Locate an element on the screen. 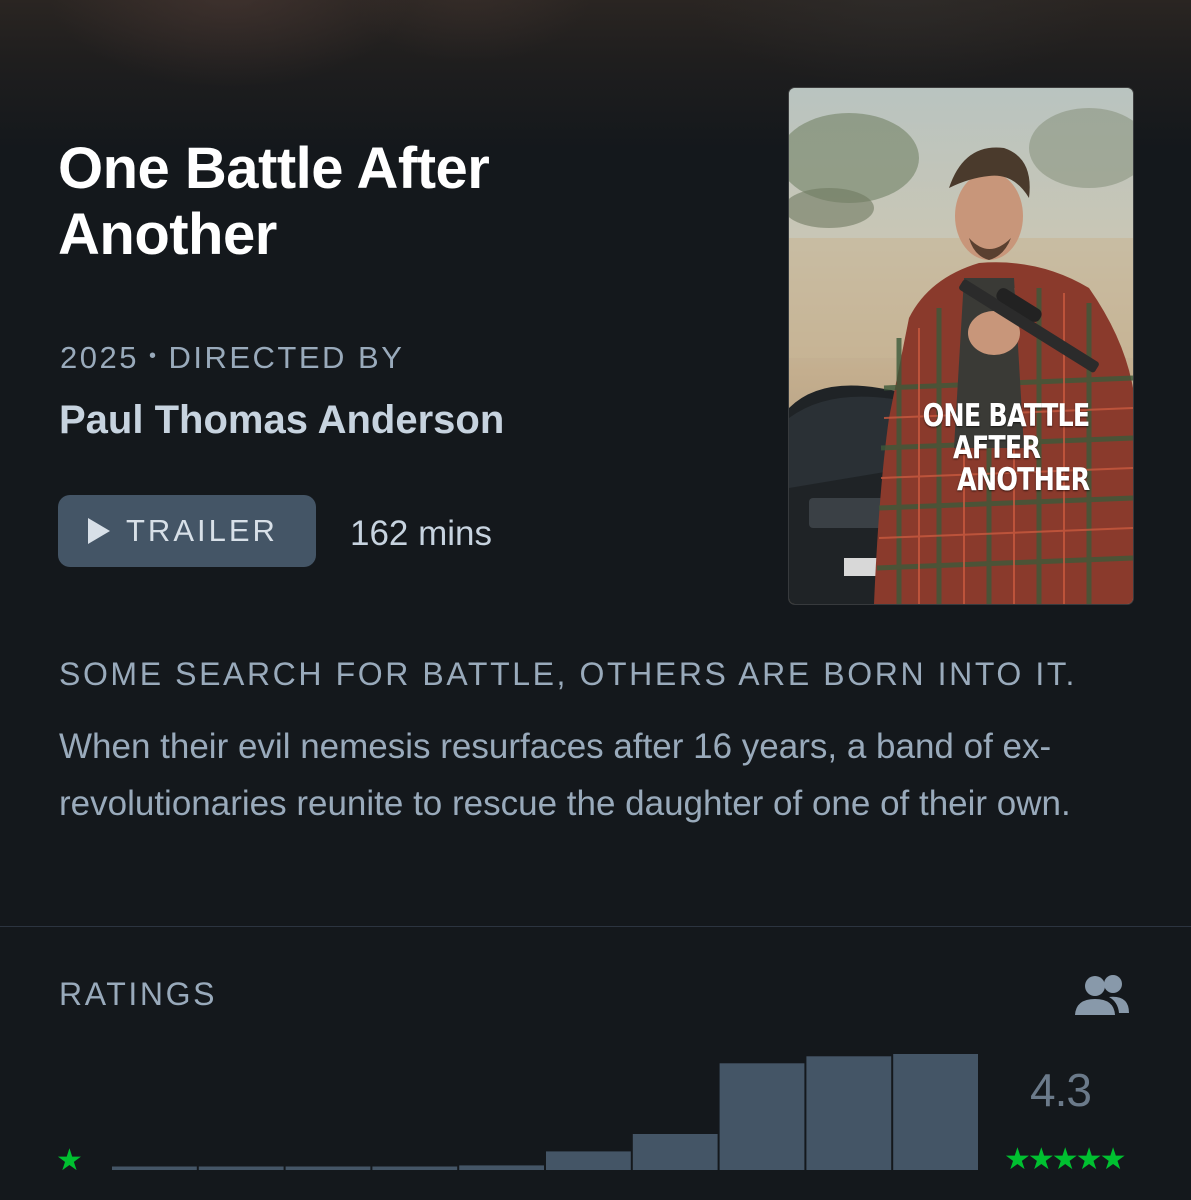 Image resolution: width=1191 pixels, height=1200 pixels. trailer-button: TRAILER is located at coordinates (187, 531).